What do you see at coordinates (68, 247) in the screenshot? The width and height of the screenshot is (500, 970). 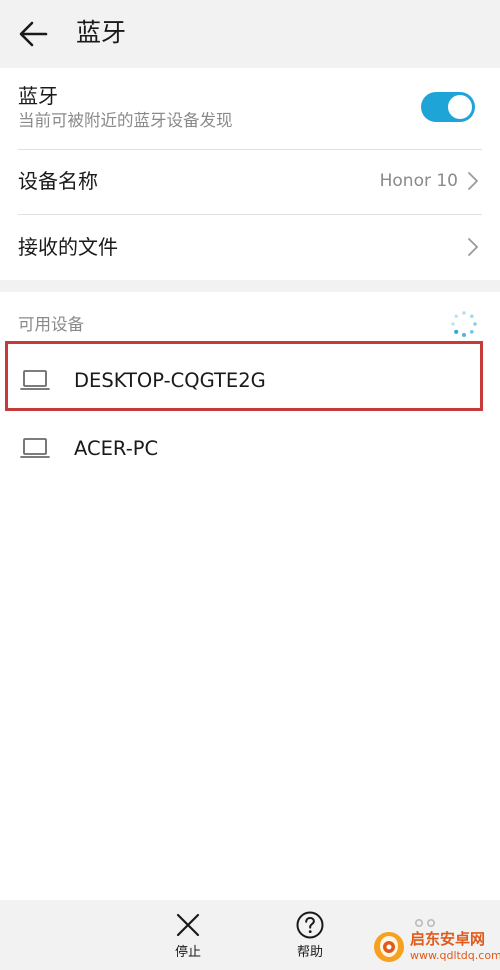 I see `received-files-label: 接收的文件` at bounding box center [68, 247].